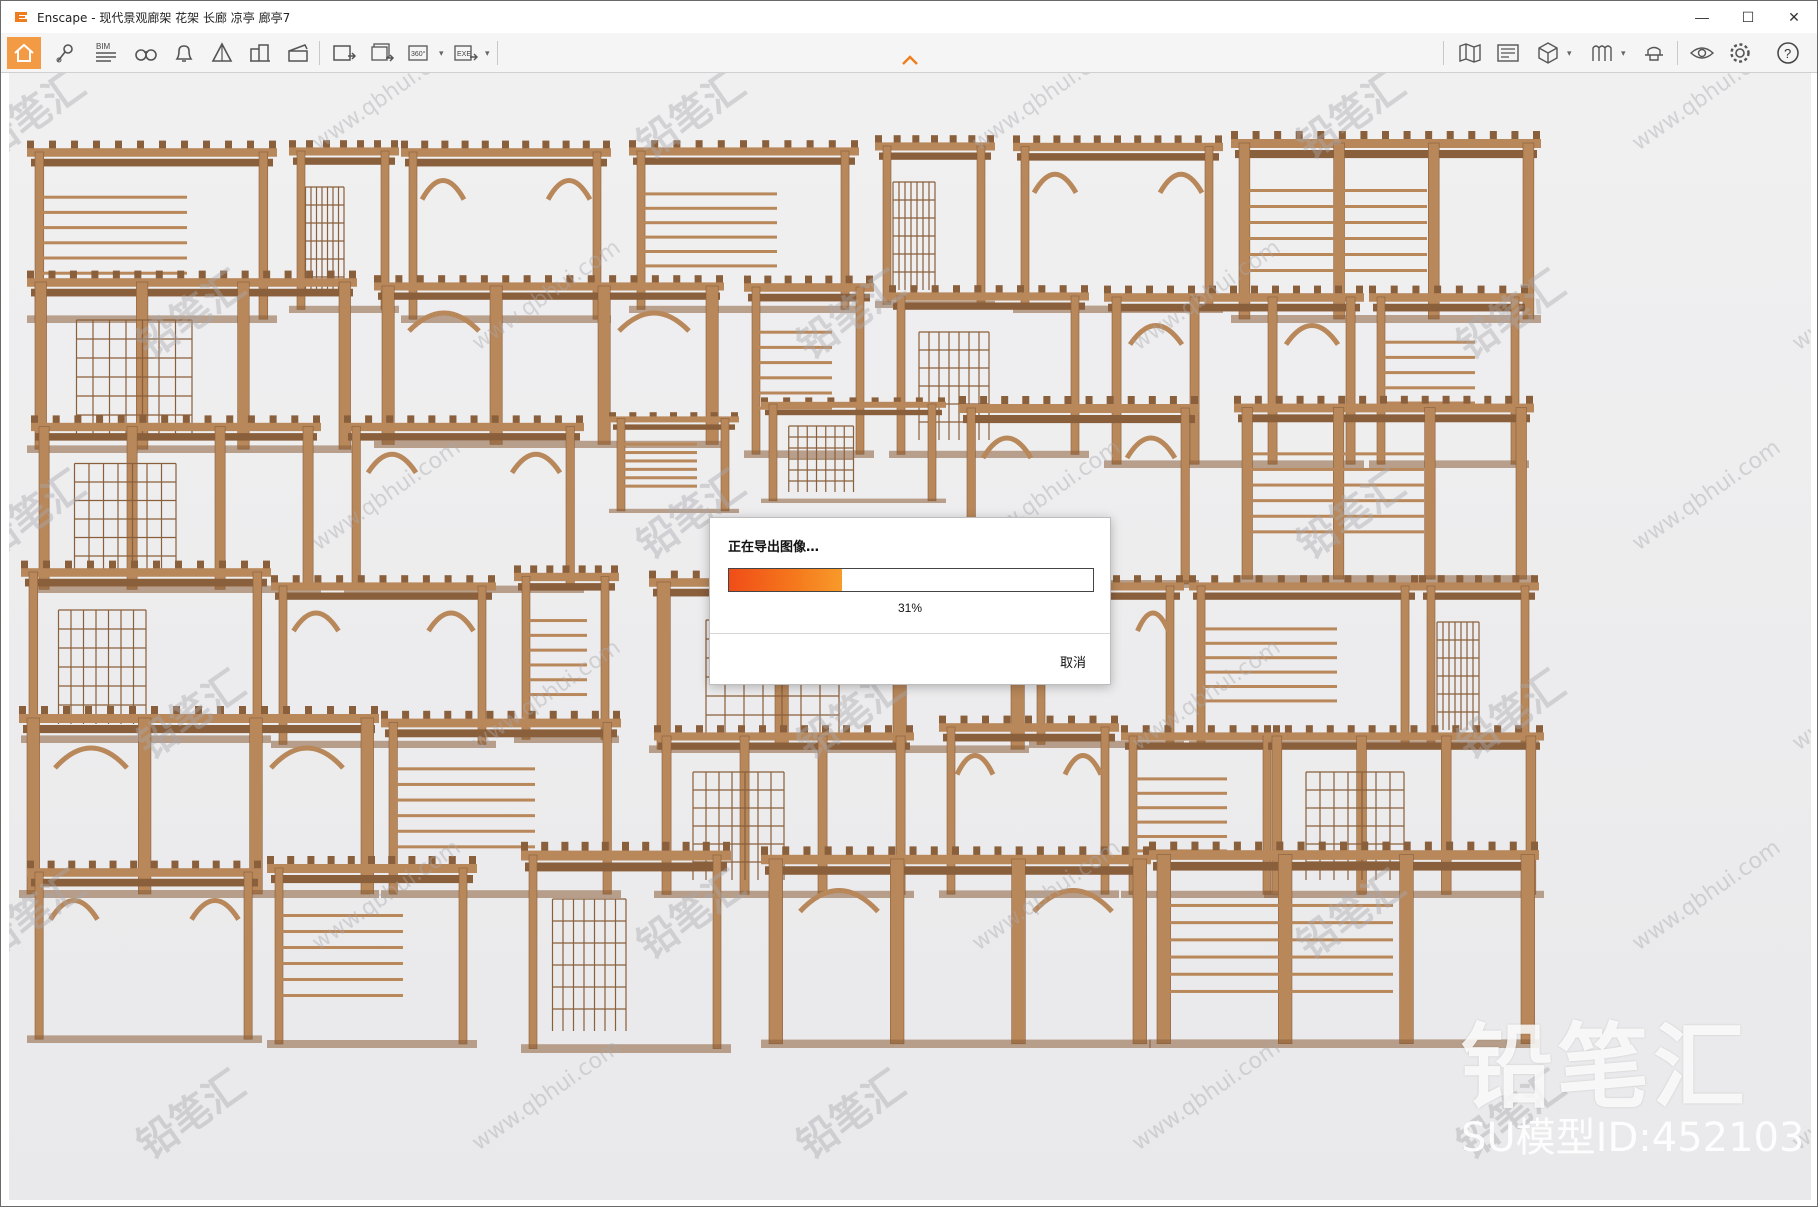 The height and width of the screenshot is (1207, 1818). I want to click on export-exe-button: EXE, so click(466, 53).